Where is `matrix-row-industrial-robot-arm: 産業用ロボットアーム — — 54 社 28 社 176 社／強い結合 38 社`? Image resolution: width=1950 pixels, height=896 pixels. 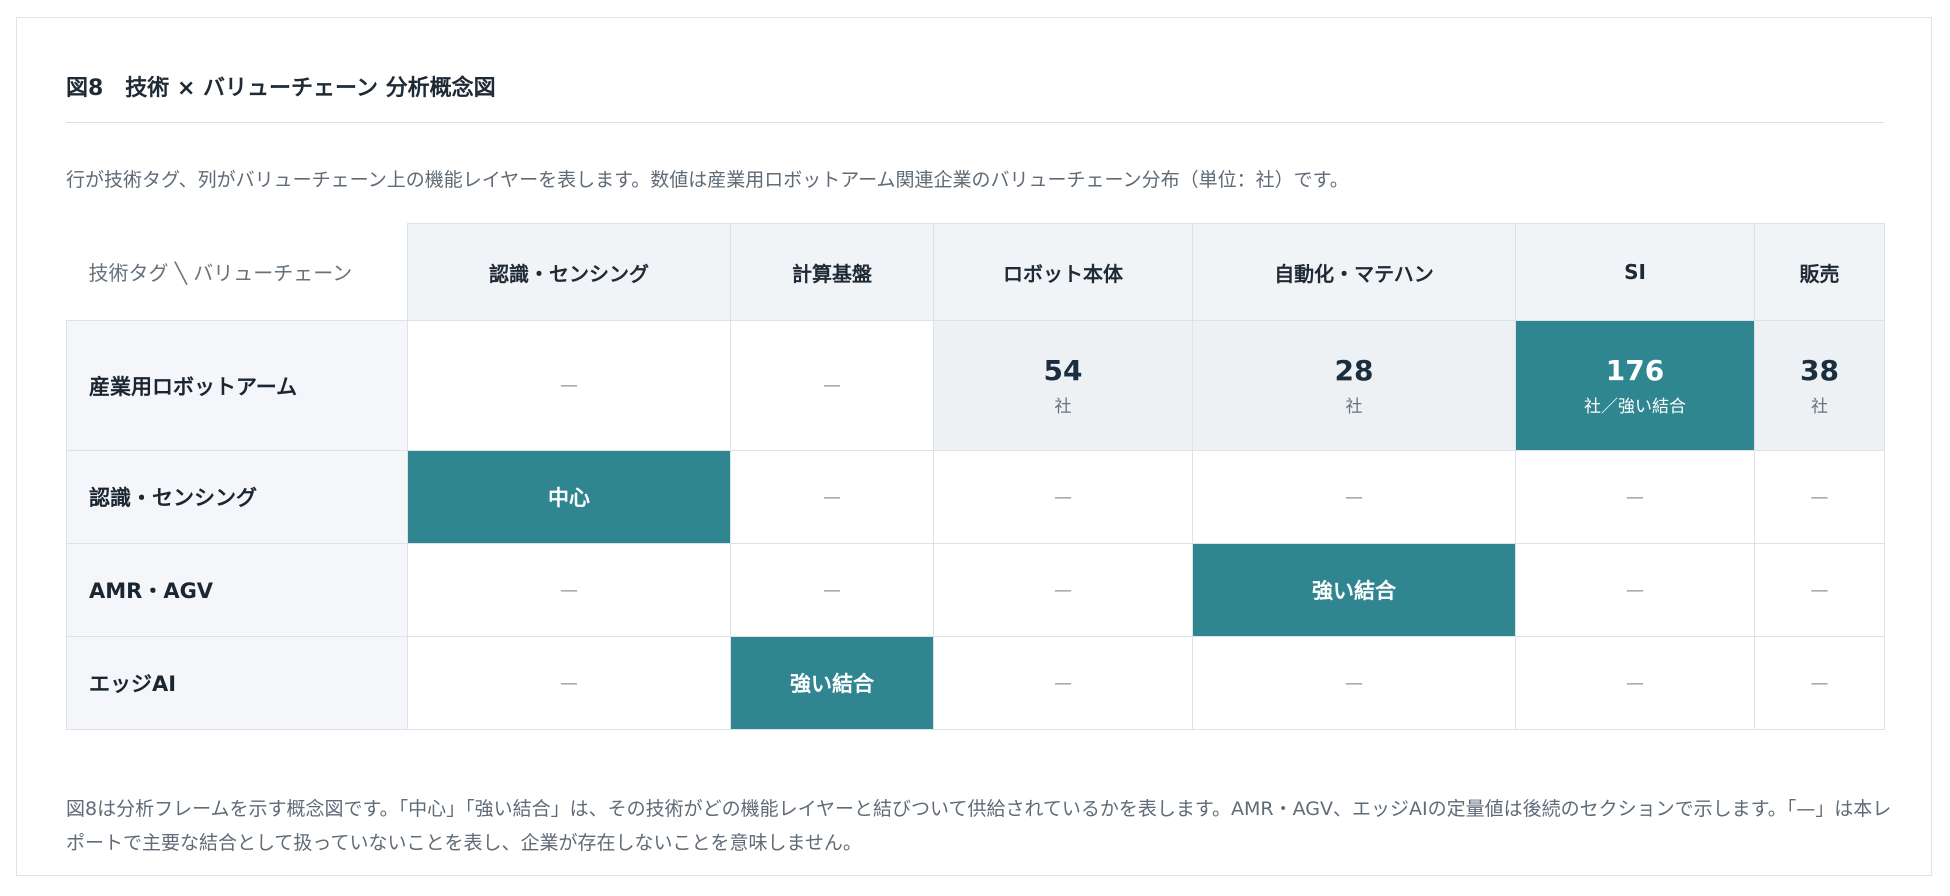
matrix-row-industrial-robot-arm: 産業用ロボットアーム — — 54 社 28 社 176 社／強い結合 38 社 is located at coordinates (975, 385).